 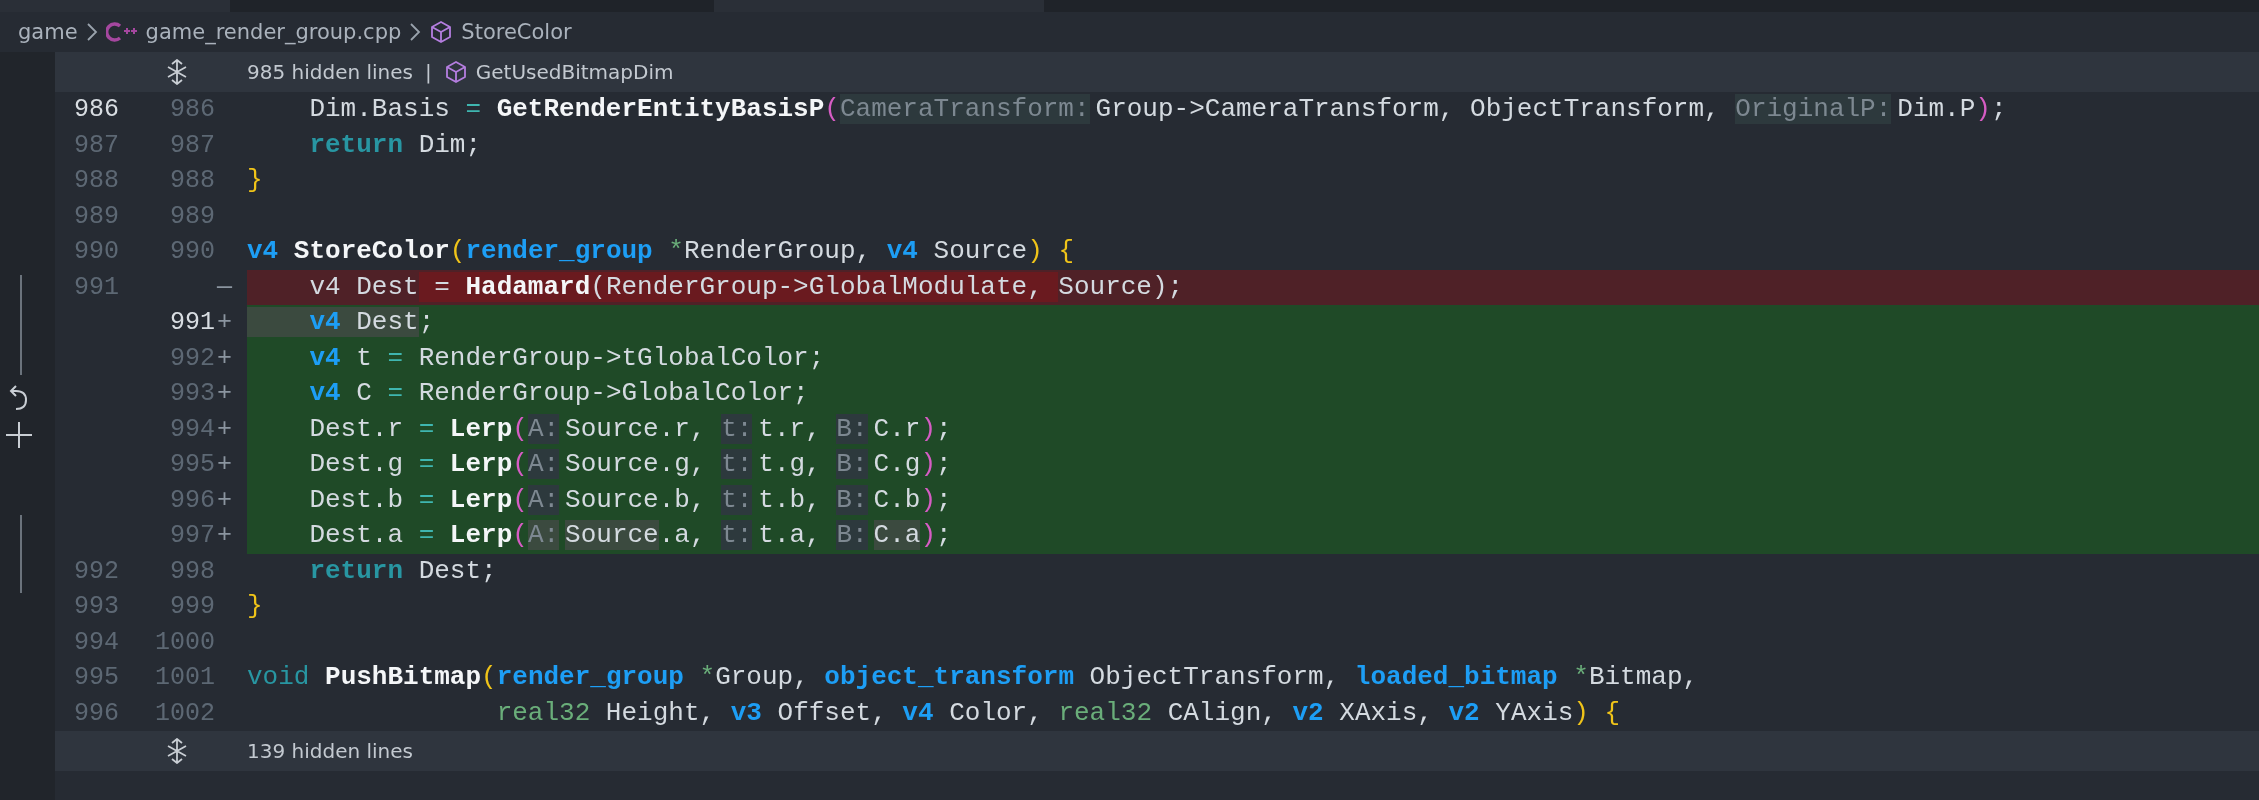 I want to click on code-line: Dim.Basis = GetRenderEntityBasisP(CameraTransform: Group->CameraTransform, ObjectTransform, OriginalP: Dim.P);, so click(x=1158, y=109).